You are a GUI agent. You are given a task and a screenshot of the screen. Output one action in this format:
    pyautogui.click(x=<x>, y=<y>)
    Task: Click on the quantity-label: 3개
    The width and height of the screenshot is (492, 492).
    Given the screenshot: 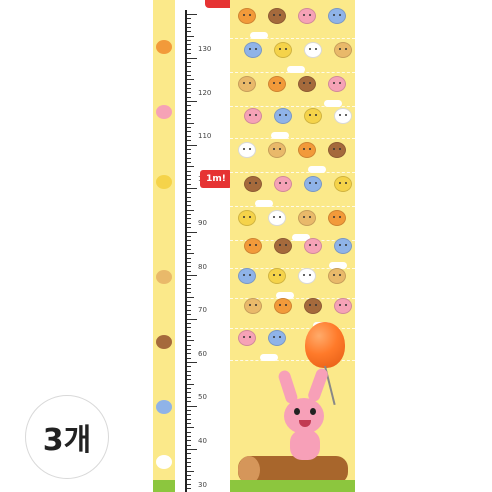 What is the action you would take?
    pyautogui.click(x=67, y=440)
    